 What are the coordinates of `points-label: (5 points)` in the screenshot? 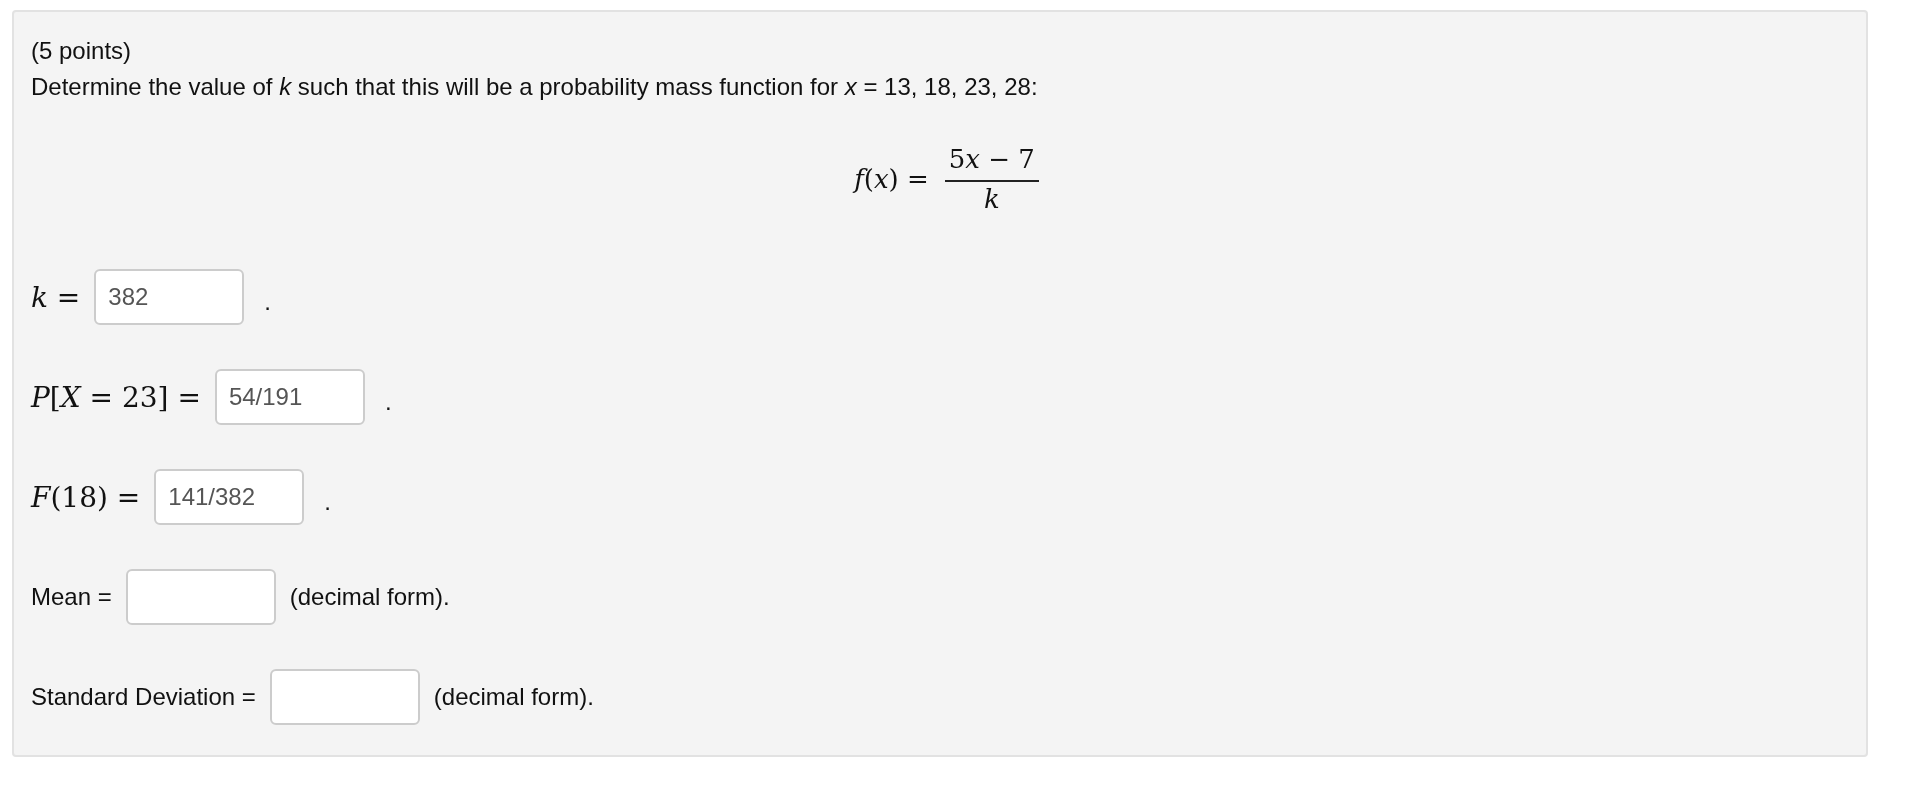 It's located at (82, 51).